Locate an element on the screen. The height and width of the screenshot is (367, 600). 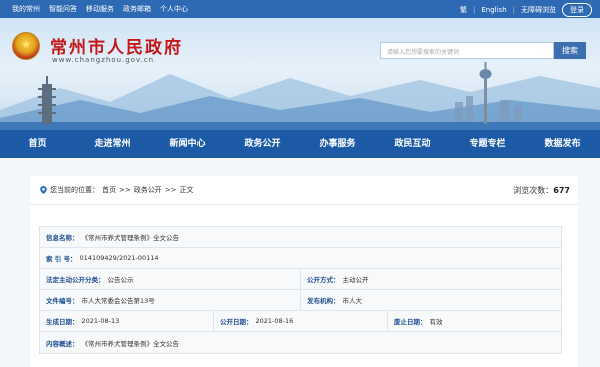
info-row: 内容概述： 《常州市养犬管理条例》全文公告 is located at coordinates (300, 342).